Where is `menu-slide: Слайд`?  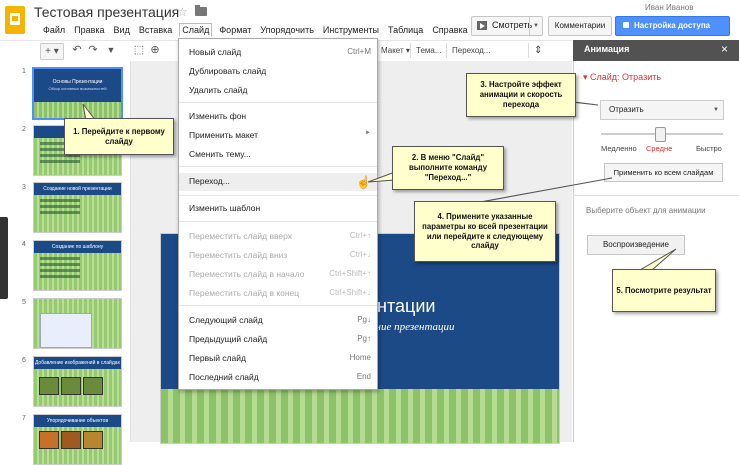 menu-slide: Слайд is located at coordinates (196, 30).